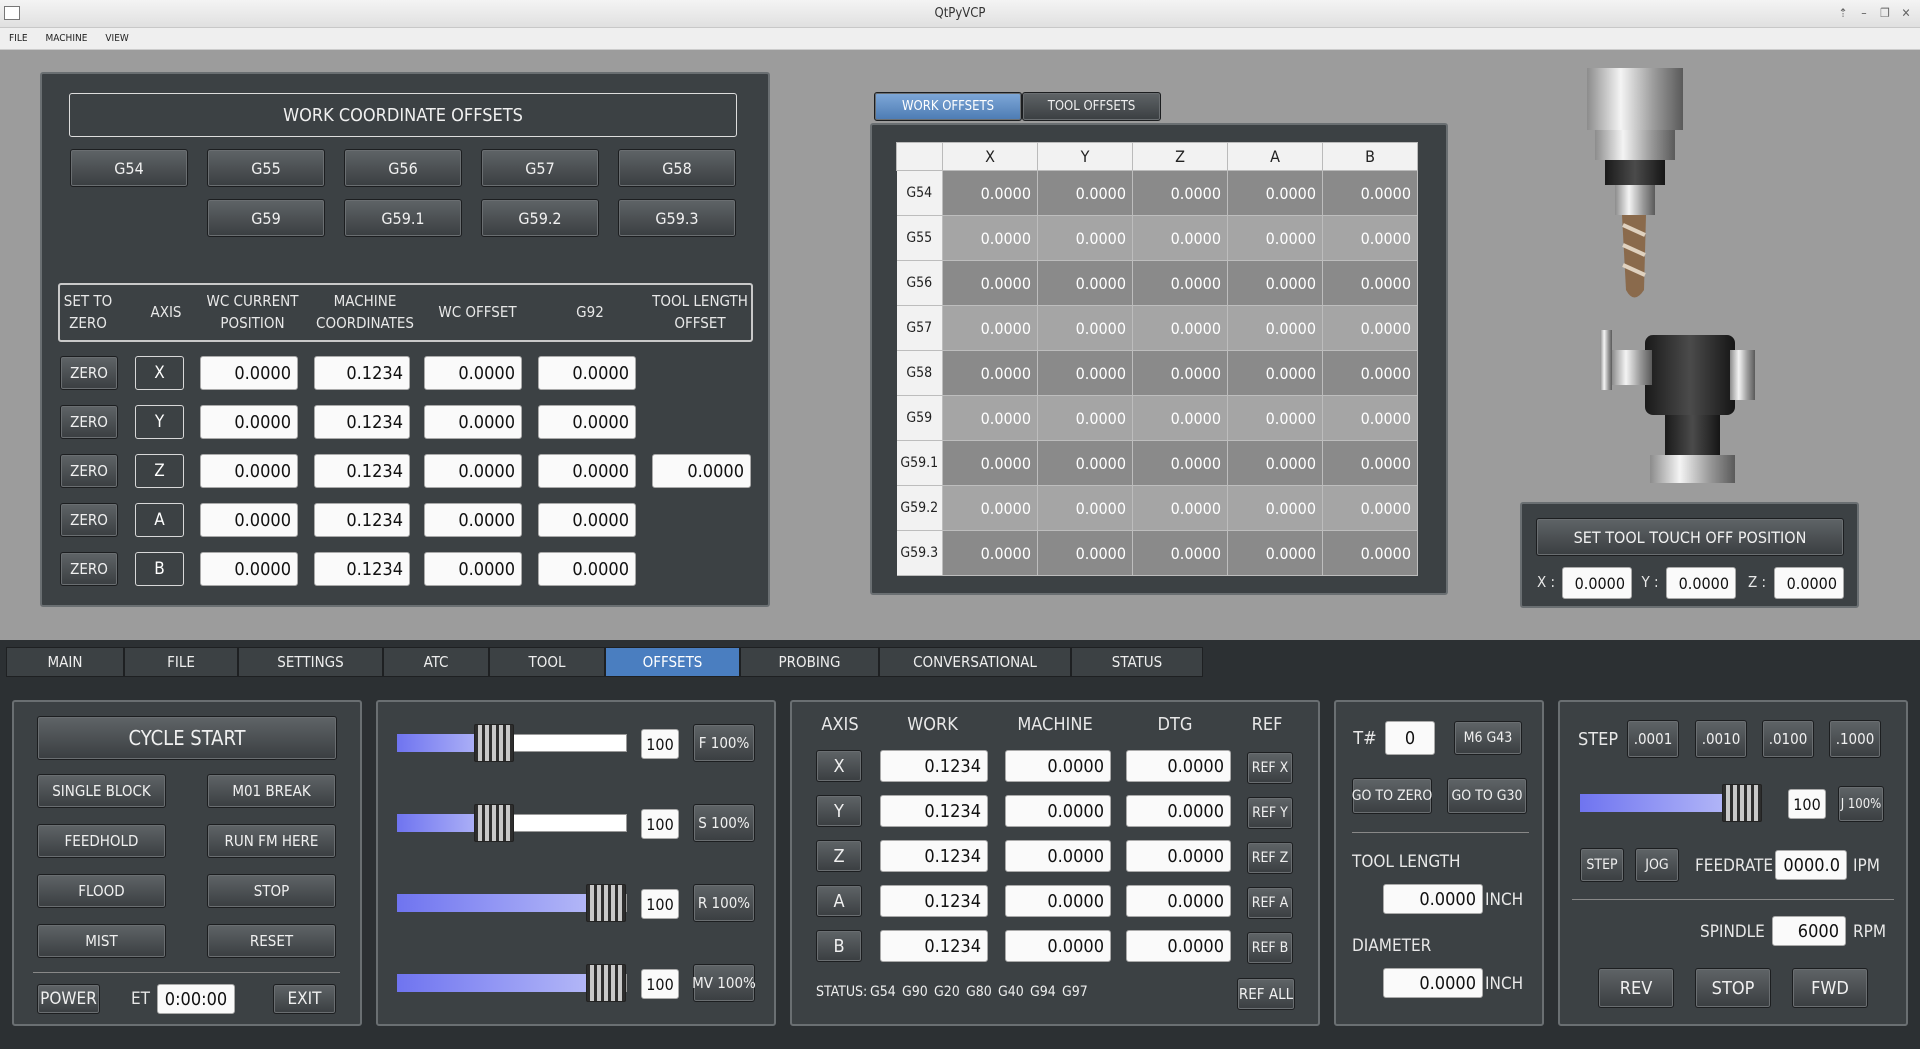 The width and height of the screenshot is (1920, 1049). I want to click on step-0010-button: .0010, so click(1721, 739).